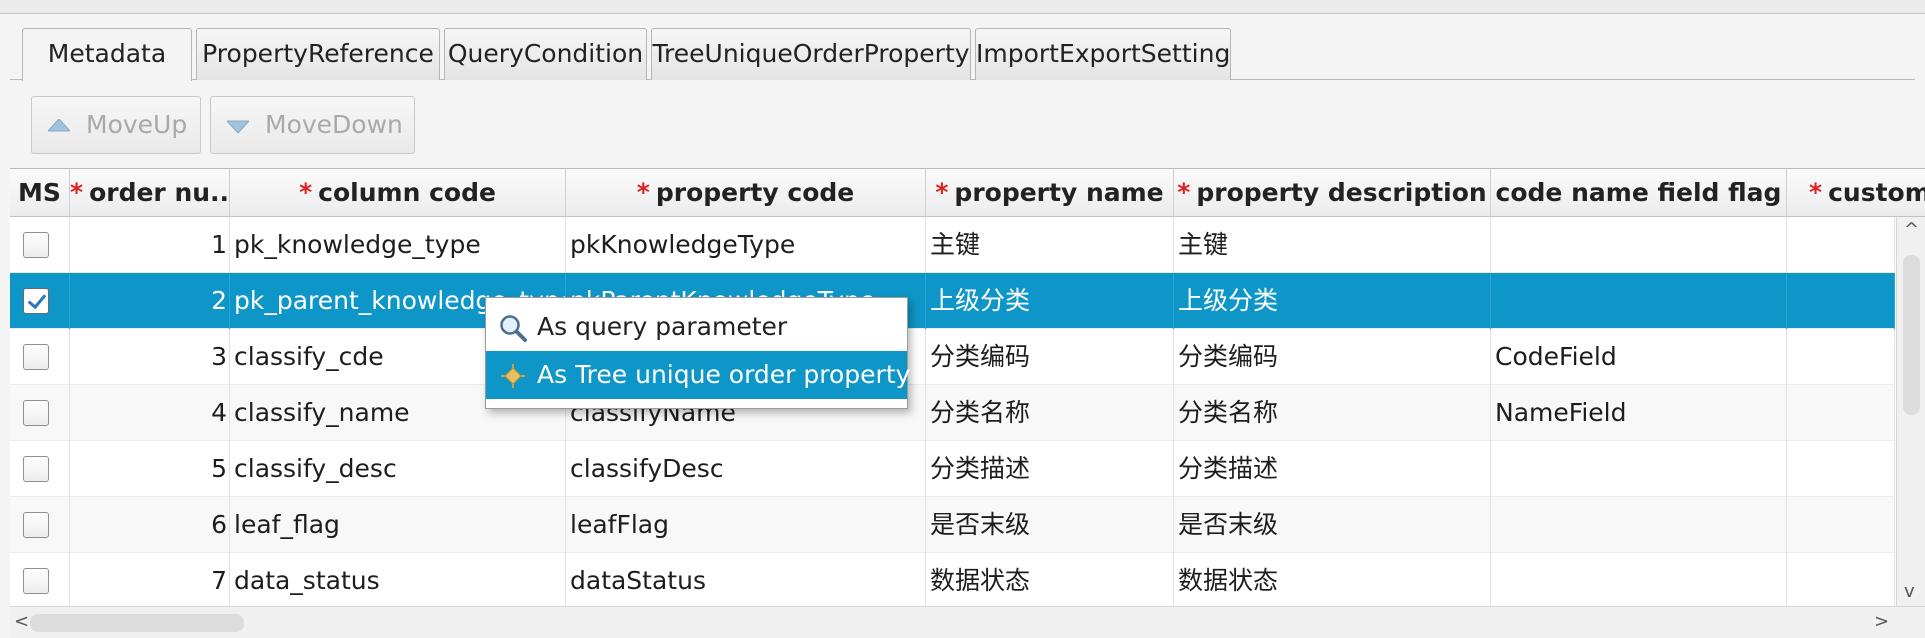 The width and height of the screenshot is (1925, 638). I want to click on menu-item-label: As Tree unique order property, so click(724, 374).